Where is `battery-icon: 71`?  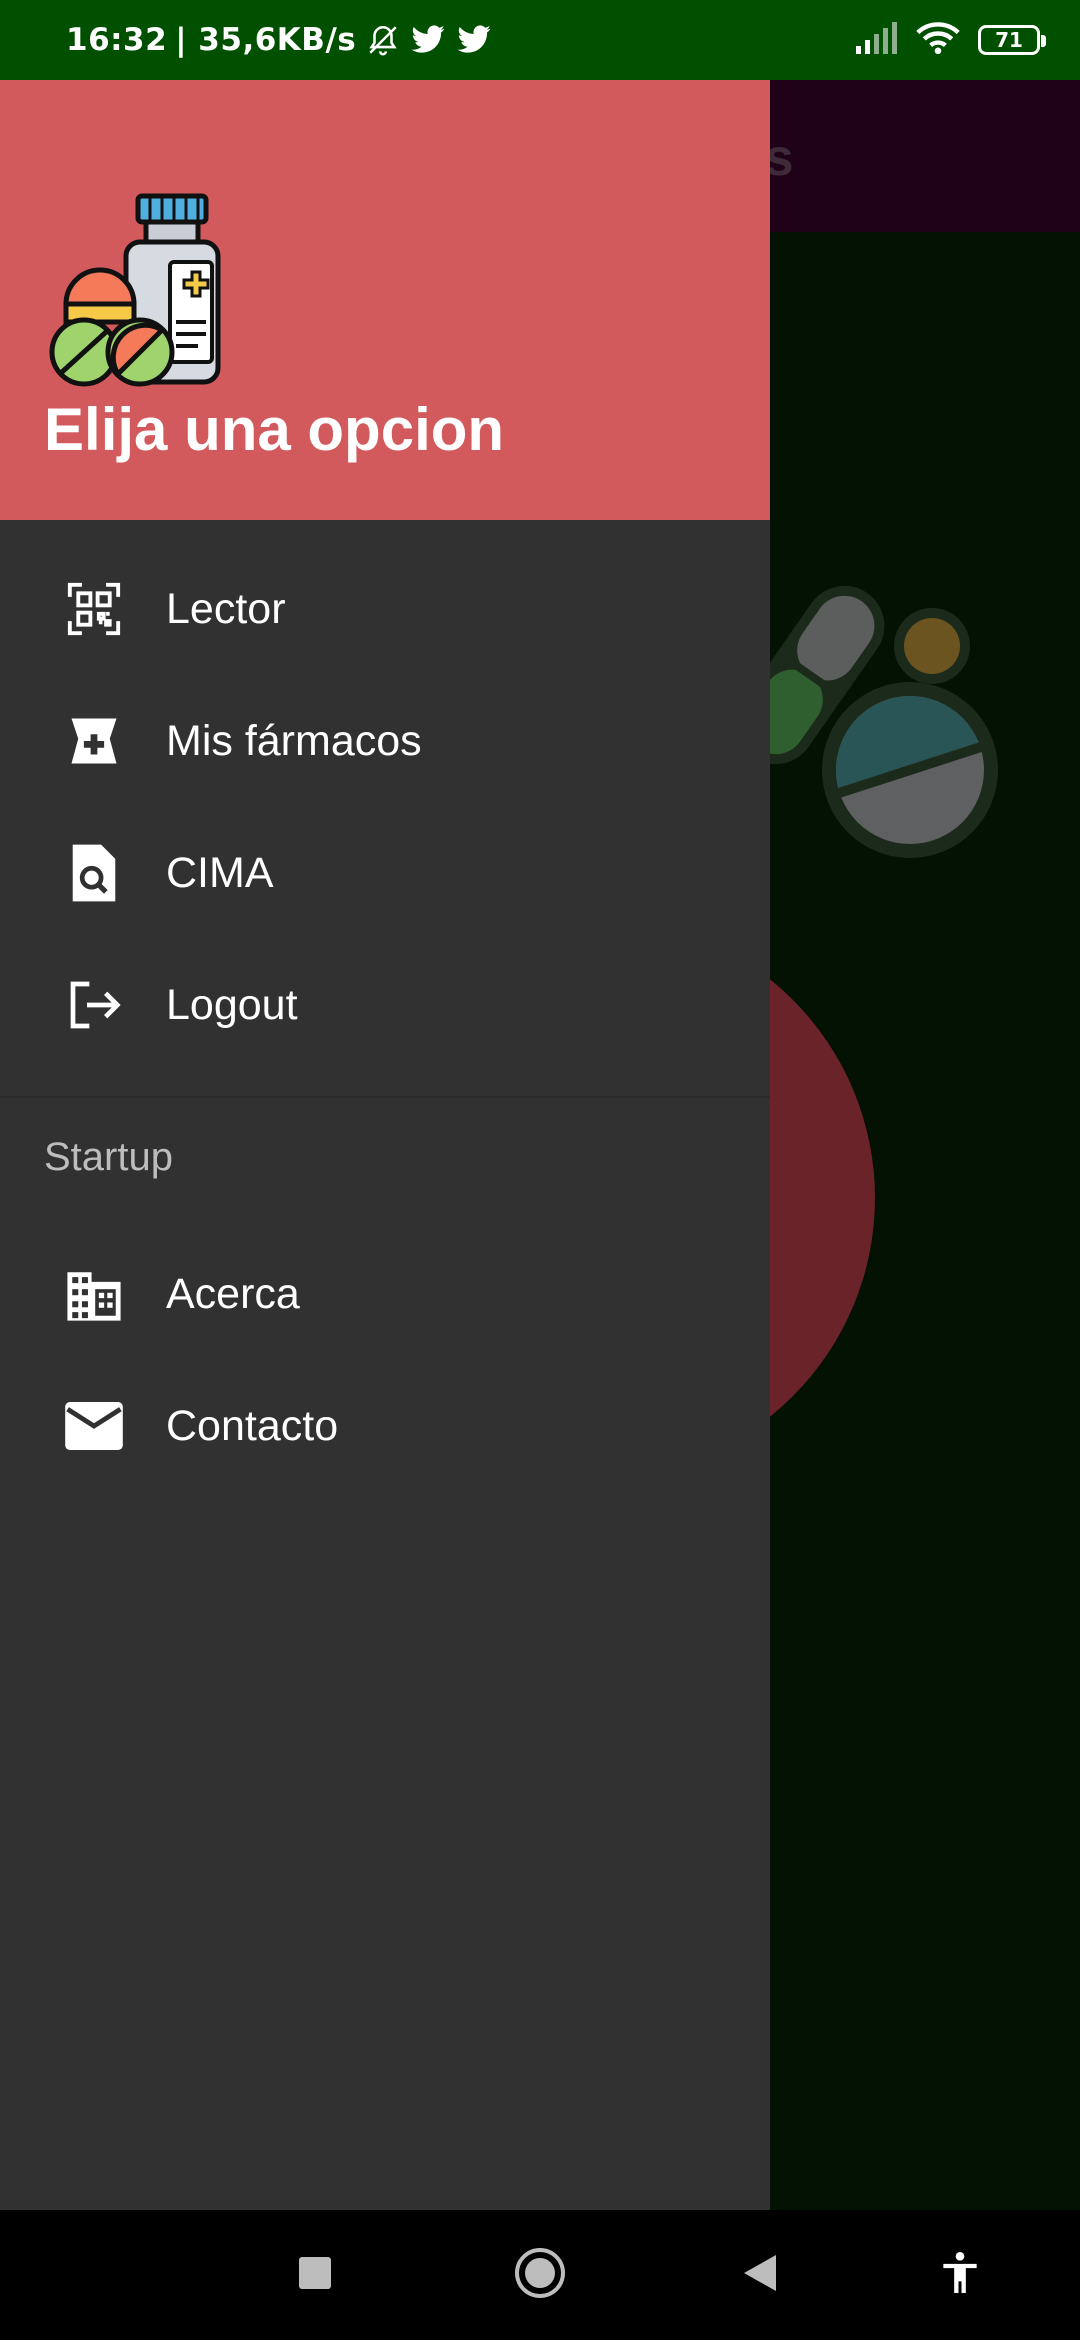 battery-icon: 71 is located at coordinates (1012, 40).